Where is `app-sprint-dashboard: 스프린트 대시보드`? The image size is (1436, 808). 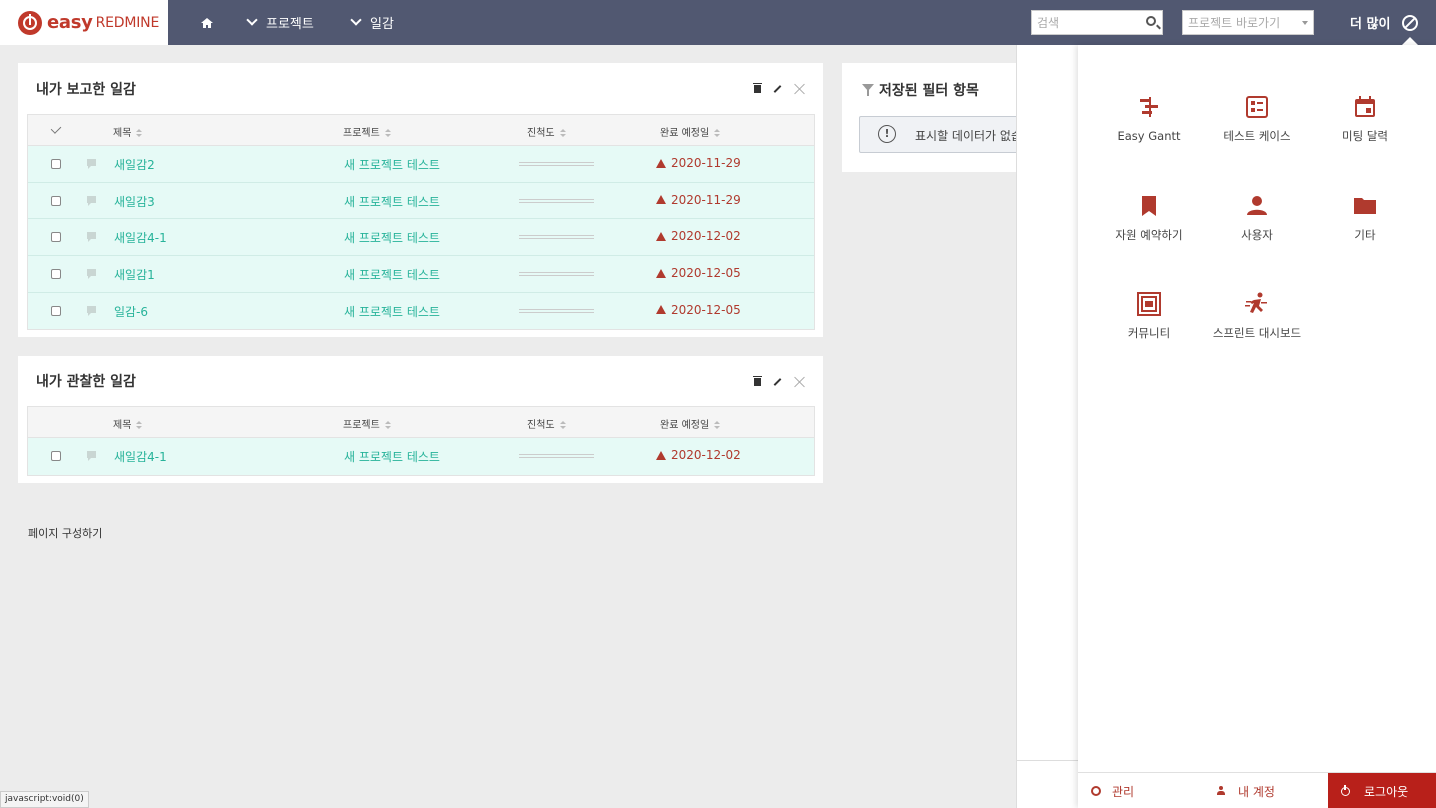
app-sprint-dashboard: 스프린트 대시보드 is located at coordinates (1257, 315).